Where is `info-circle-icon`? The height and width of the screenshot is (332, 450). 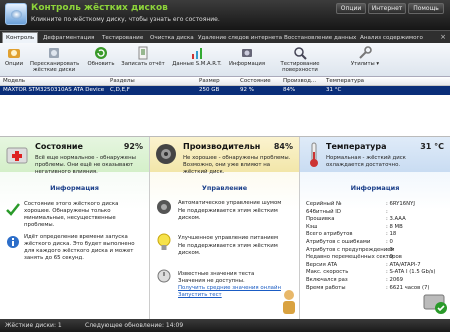
info-circle-icon is located at coordinates (13, 242).